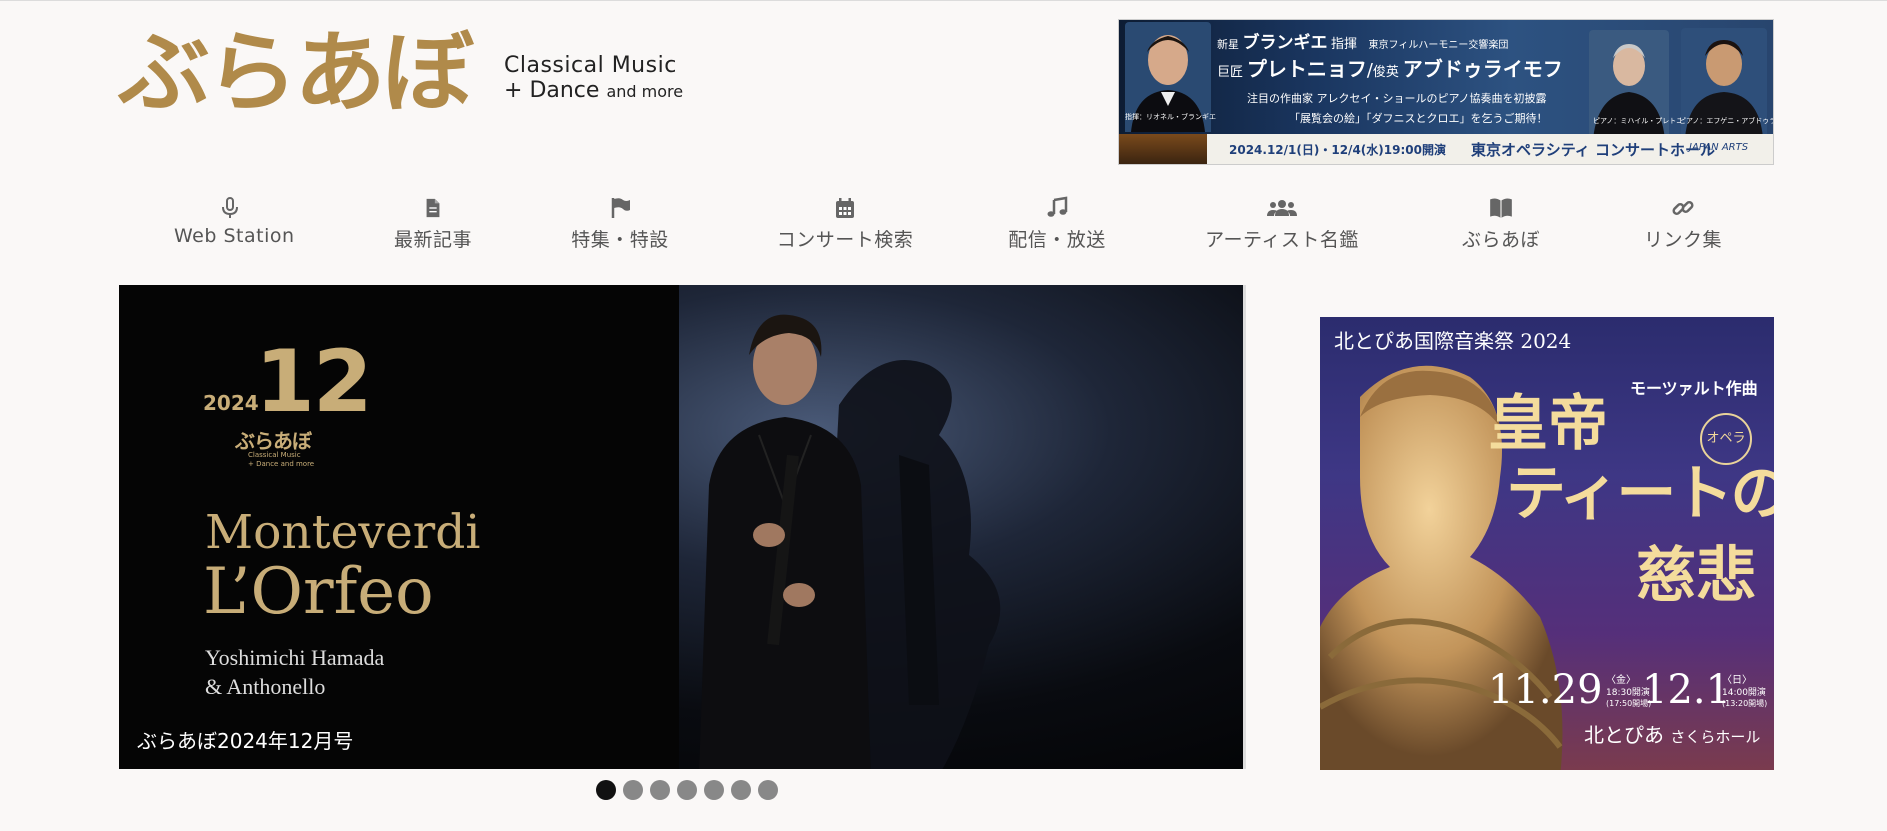 The image size is (1887, 831). Describe the element at coordinates (1715, 737) in the screenshot. I see `venue-hall: さくらホール` at that location.